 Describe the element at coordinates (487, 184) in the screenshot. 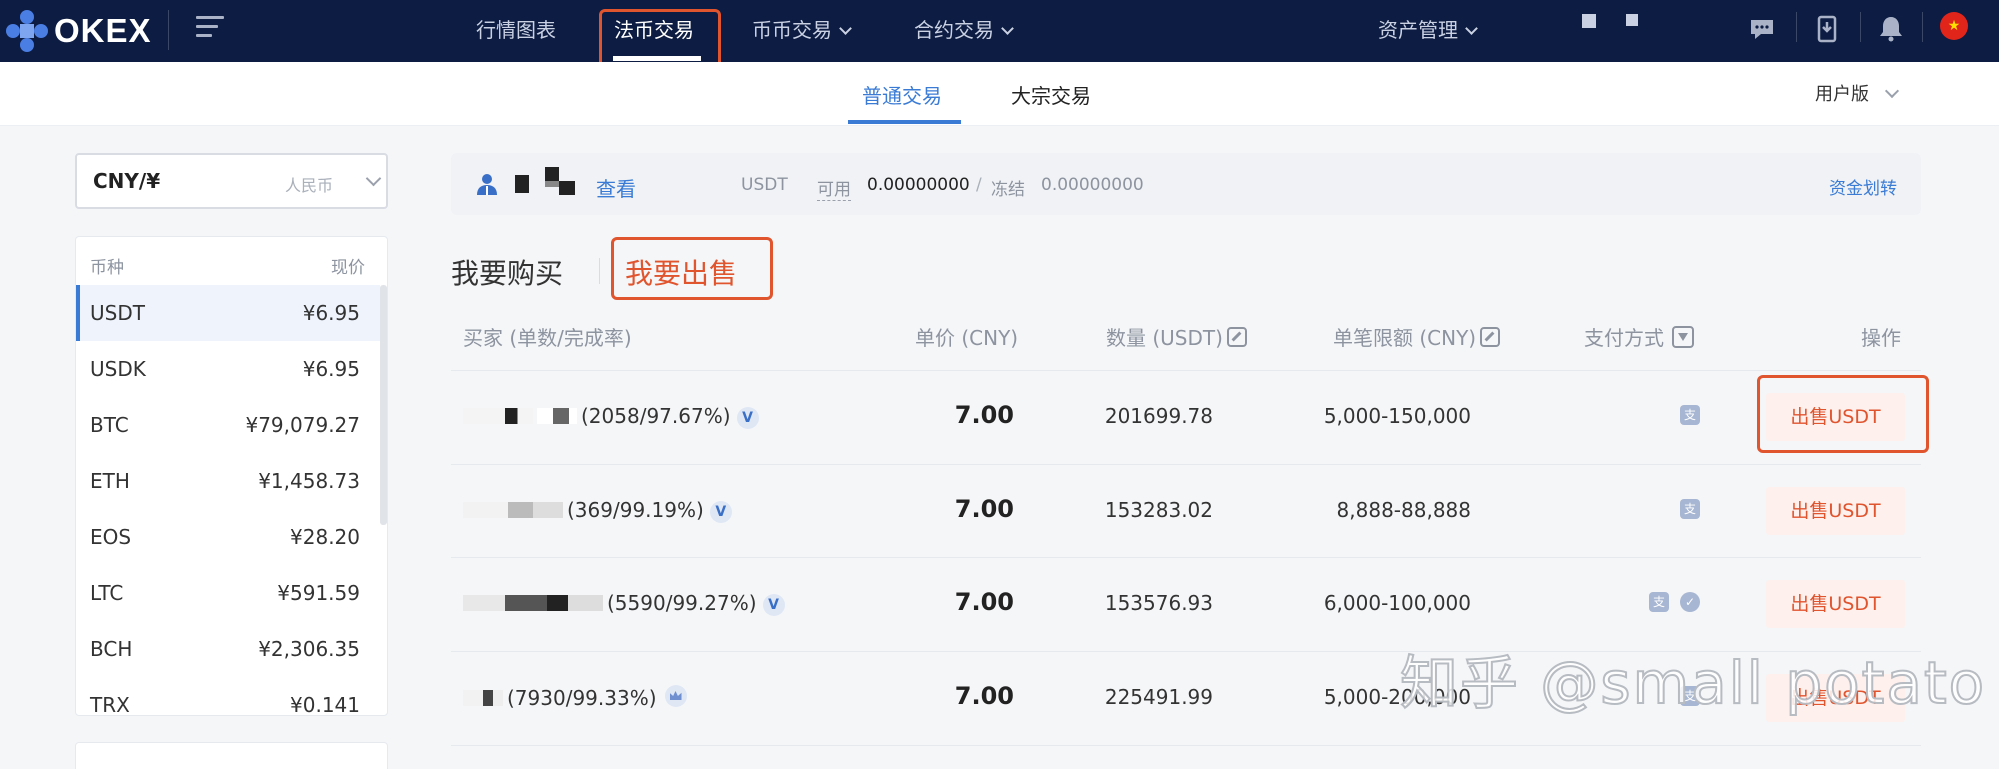

I see `user-icon` at that location.